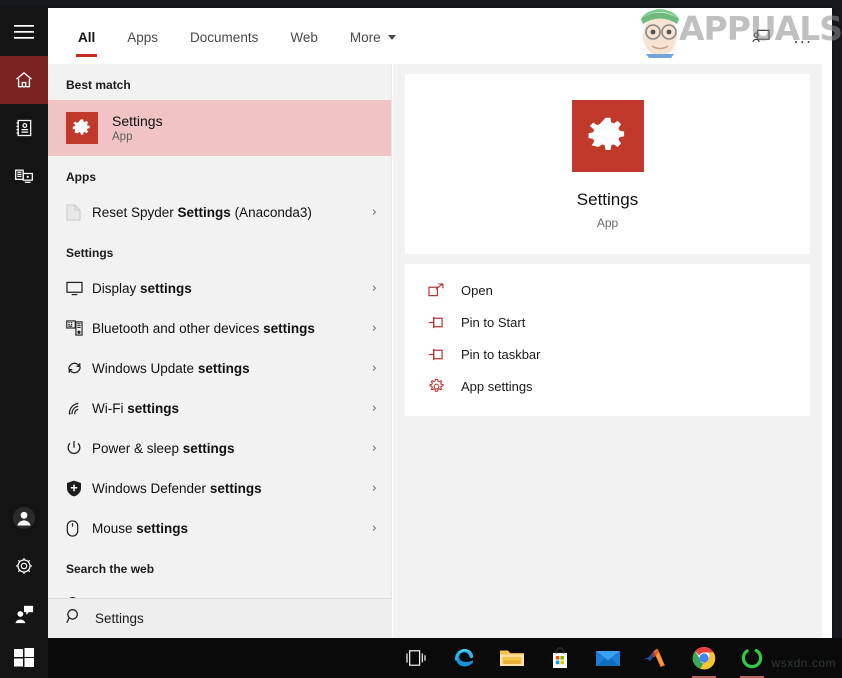 The height and width of the screenshot is (678, 842). Describe the element at coordinates (512, 658) in the screenshot. I see `file-explorer-icon` at that location.